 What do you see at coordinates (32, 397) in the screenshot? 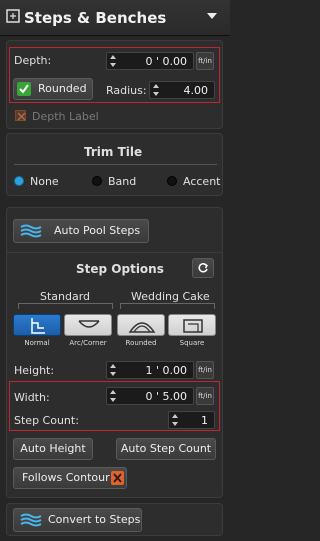
I see `width-label: Width:` at bounding box center [32, 397].